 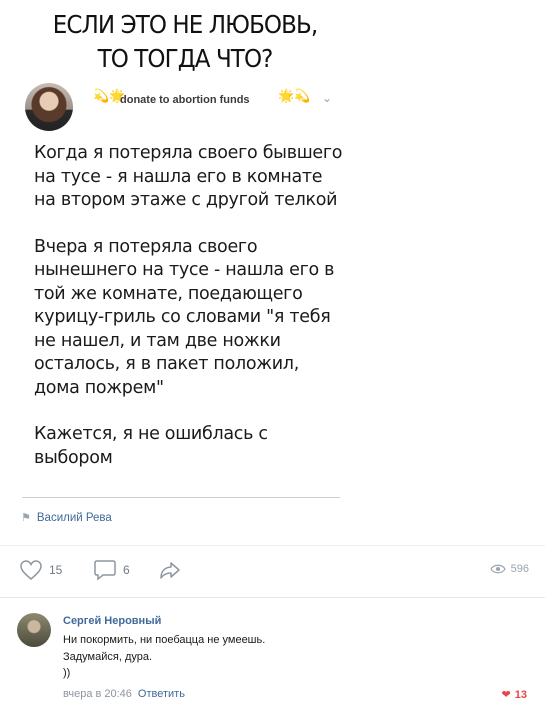 I want to click on heart-outline-icon, so click(x=31, y=570).